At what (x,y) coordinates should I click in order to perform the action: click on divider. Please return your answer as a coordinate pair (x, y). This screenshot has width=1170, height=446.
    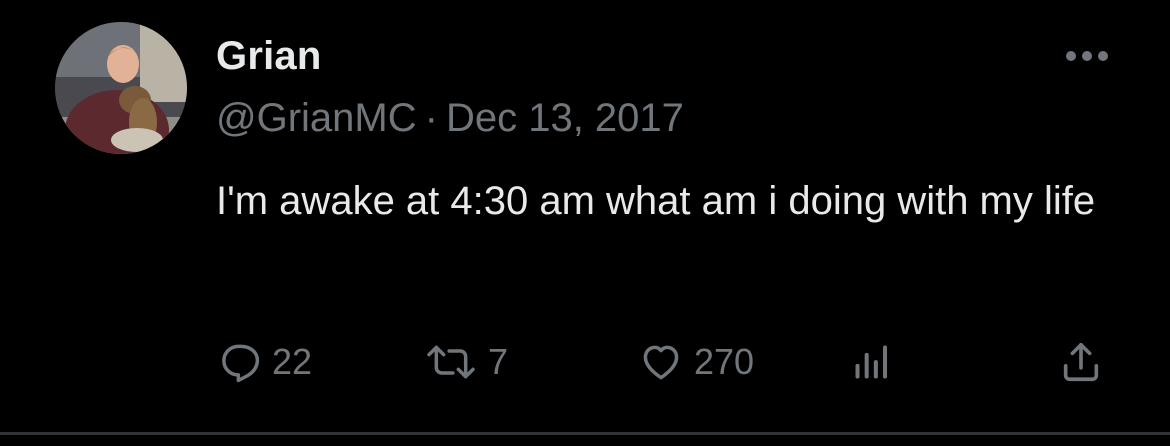
    Looking at the image, I should click on (585, 433).